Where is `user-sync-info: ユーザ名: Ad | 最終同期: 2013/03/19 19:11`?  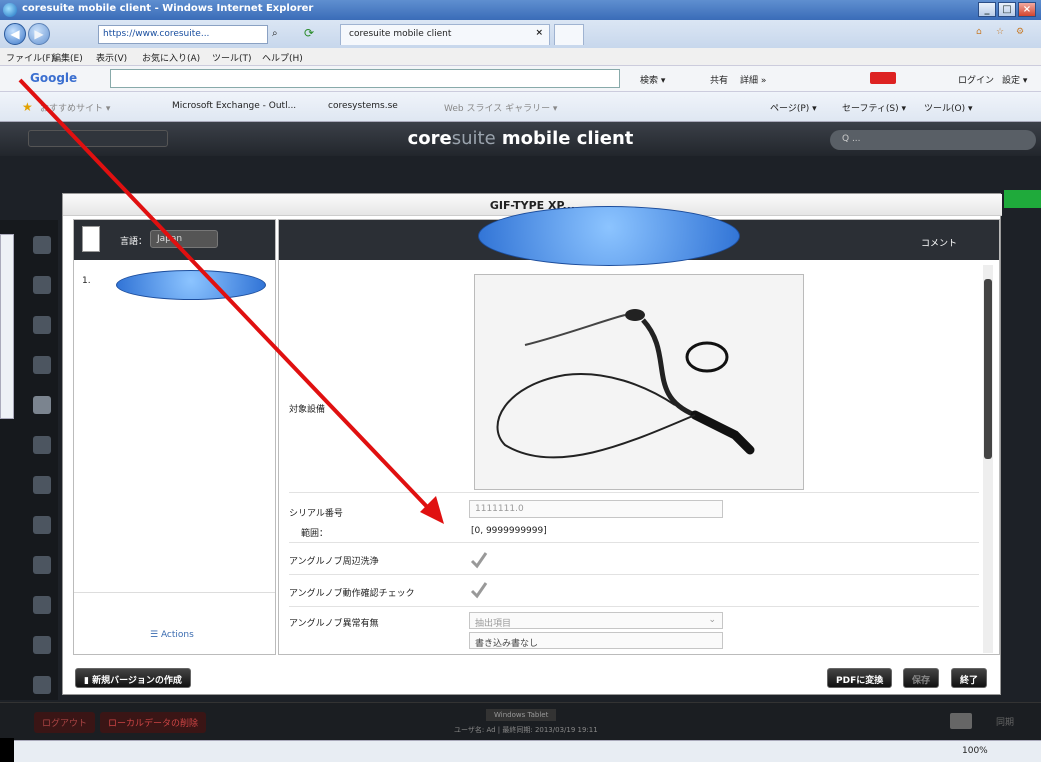 user-sync-info: ユーザ名: Ad | 最終同期: 2013/03/19 19:11 is located at coordinates (526, 730).